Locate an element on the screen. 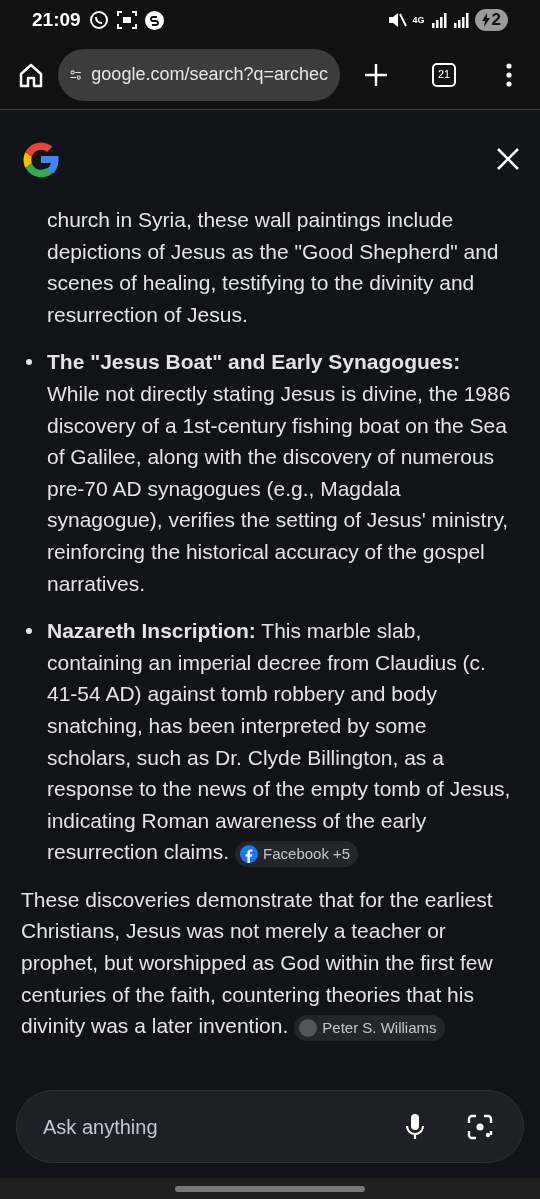  plus-icon is located at coordinates (376, 74).